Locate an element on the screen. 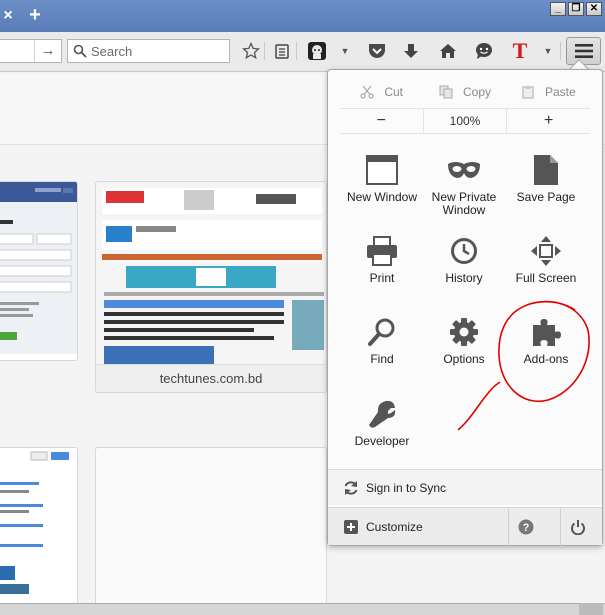 This screenshot has width=605, height=615. new-private-window-button: New Private Window is located at coordinates (464, 185).